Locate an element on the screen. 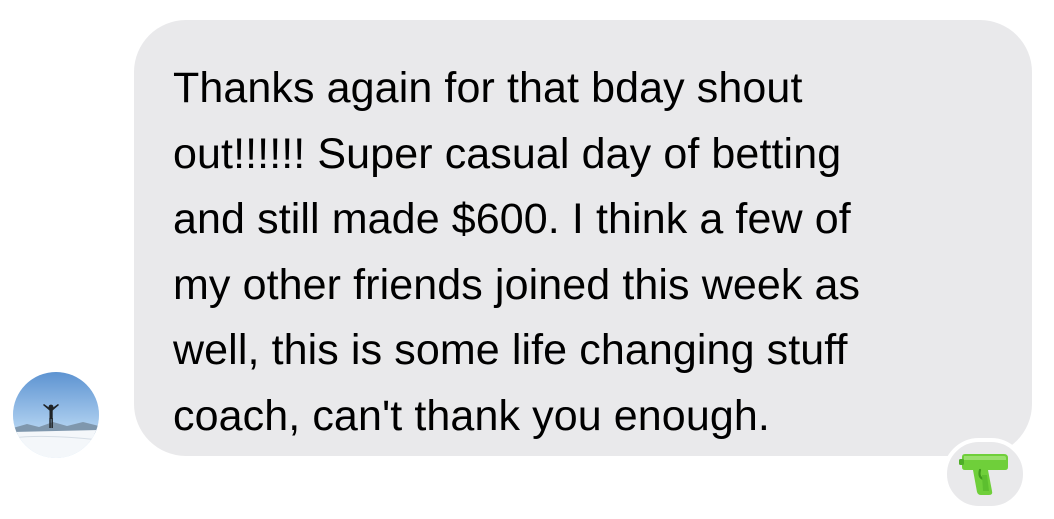 This screenshot has height=519, width=1054. message-line: Thanks again for that bday shout is located at coordinates (488, 88).